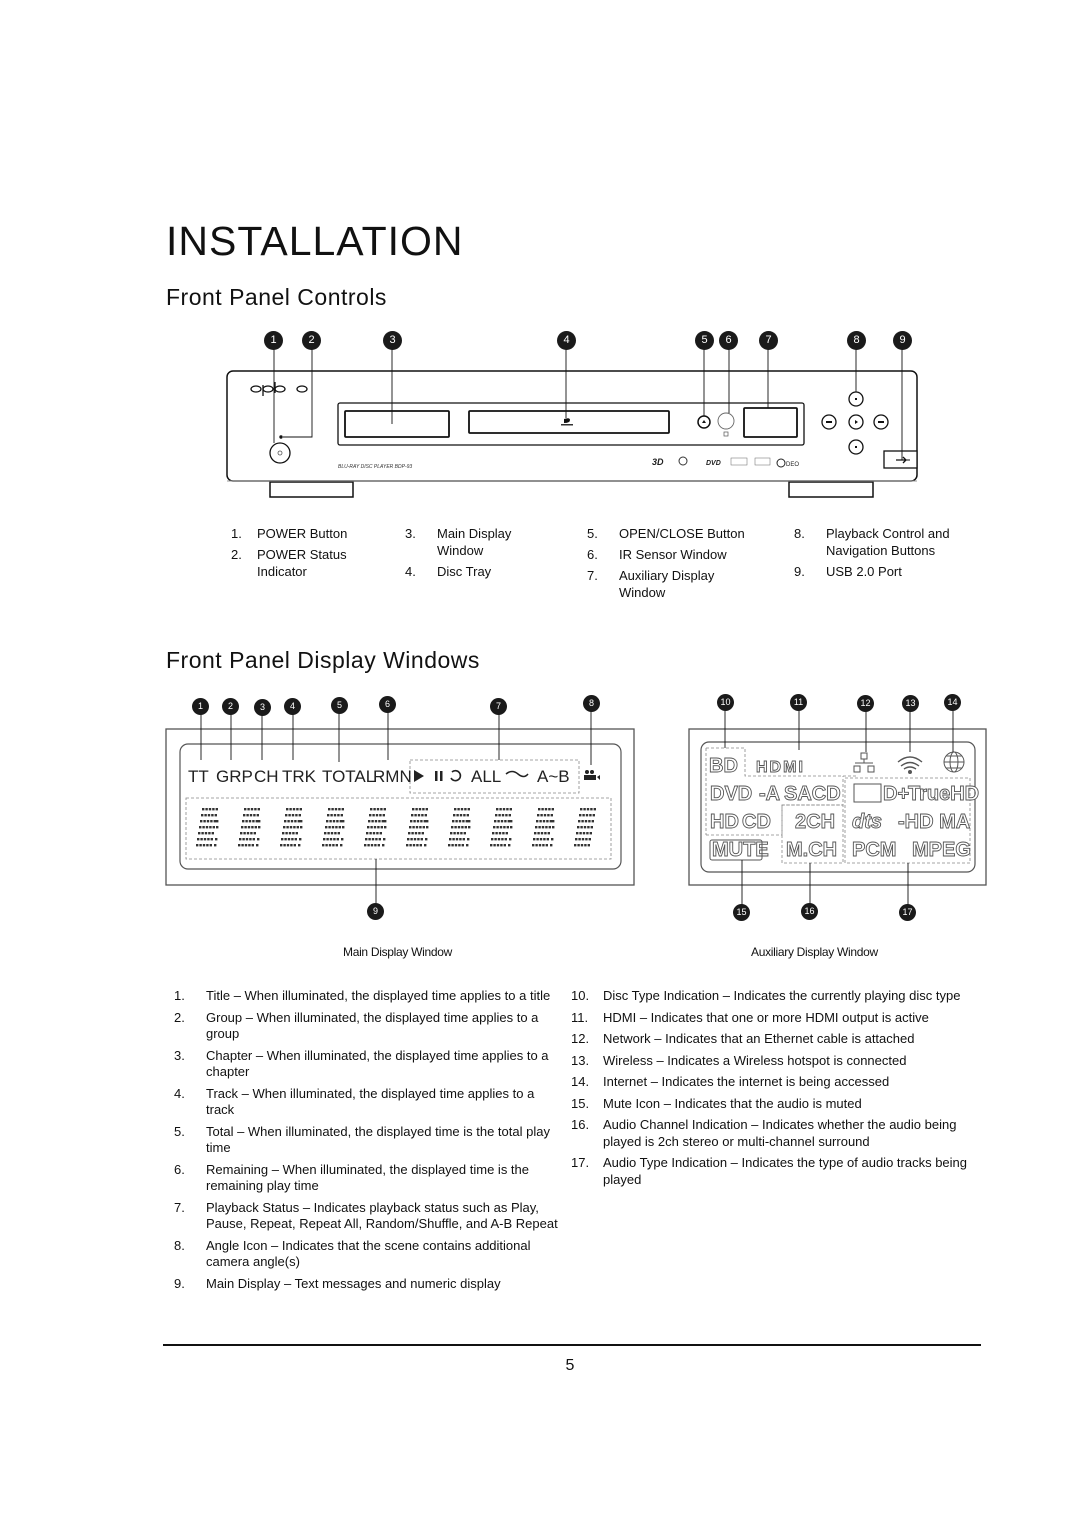  What do you see at coordinates (769, 794) in the screenshot?
I see `indicator-a: -A` at bounding box center [769, 794].